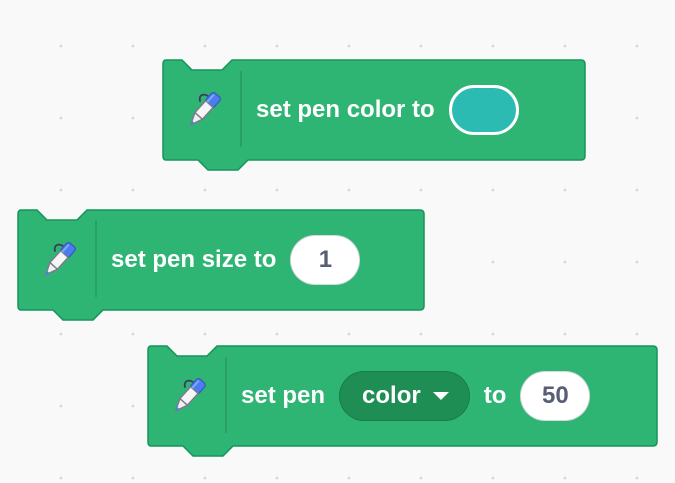 The image size is (675, 483). I want to click on block-label-to: to, so click(495, 395).